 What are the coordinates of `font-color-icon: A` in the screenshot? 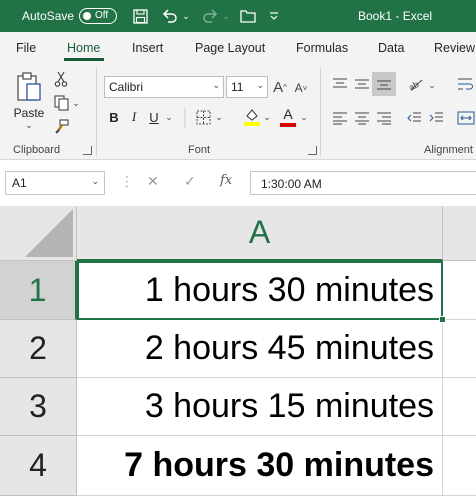 It's located at (288, 117).